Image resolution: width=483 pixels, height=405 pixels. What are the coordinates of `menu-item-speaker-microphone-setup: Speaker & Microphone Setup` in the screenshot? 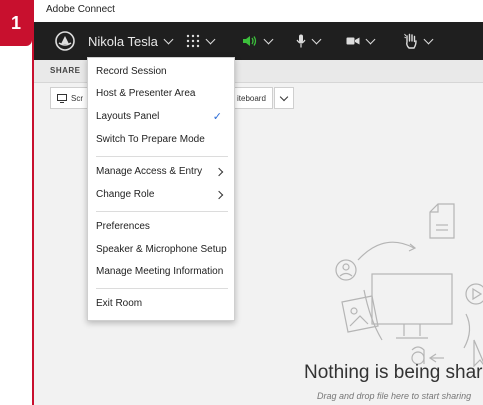 It's located at (162, 250).